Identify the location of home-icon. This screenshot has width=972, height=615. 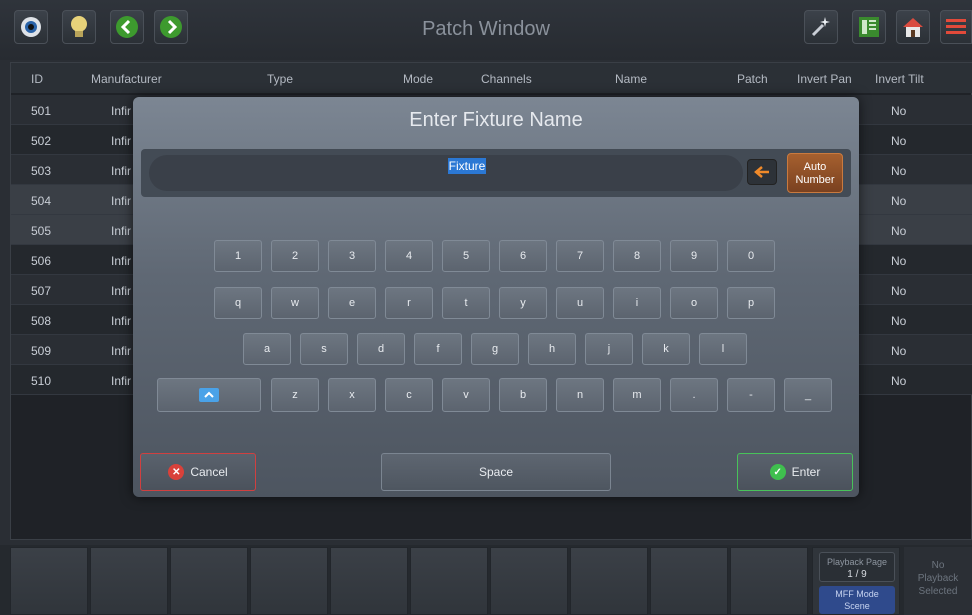
(913, 27).